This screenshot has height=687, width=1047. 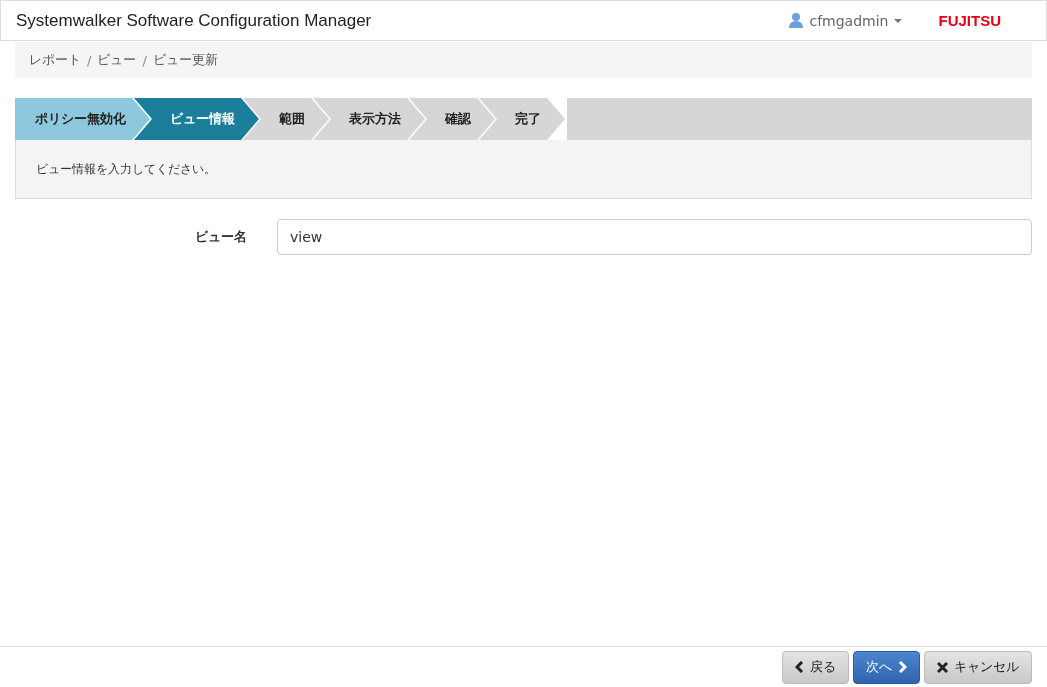 I want to click on user-menu: cfmgadmin, so click(x=846, y=20).